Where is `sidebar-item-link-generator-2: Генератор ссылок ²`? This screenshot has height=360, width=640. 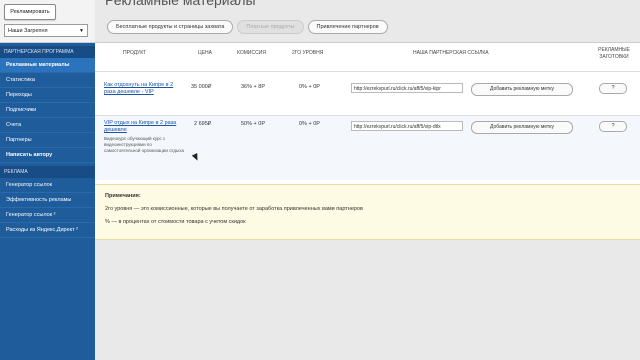
sidebar-item-link-generator-2: Генератор ссылок ² is located at coordinates (47, 215).